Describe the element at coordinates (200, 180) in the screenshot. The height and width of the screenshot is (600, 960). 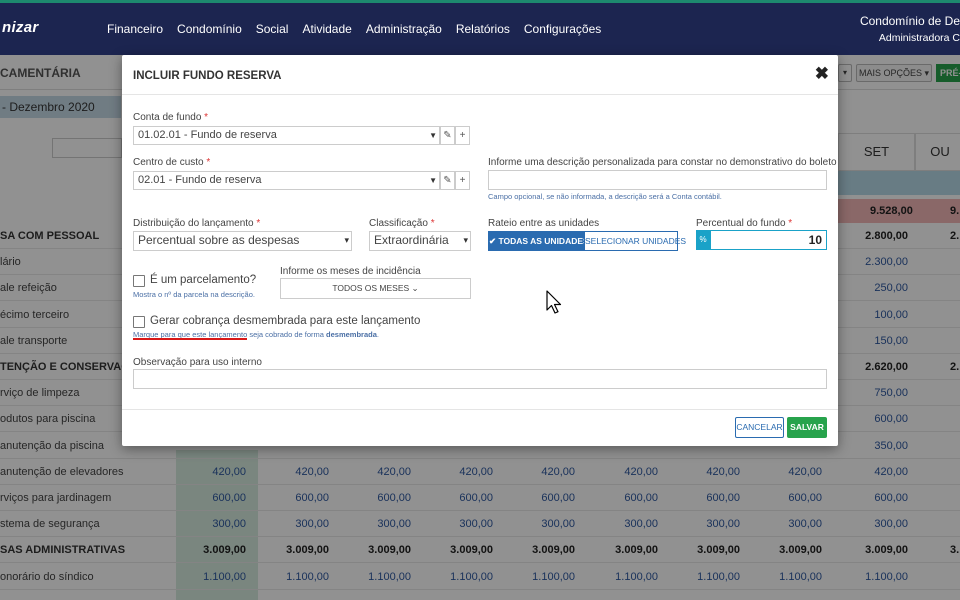
I see `centro-custo-value: 02.01 - Fundo de reserva` at that location.